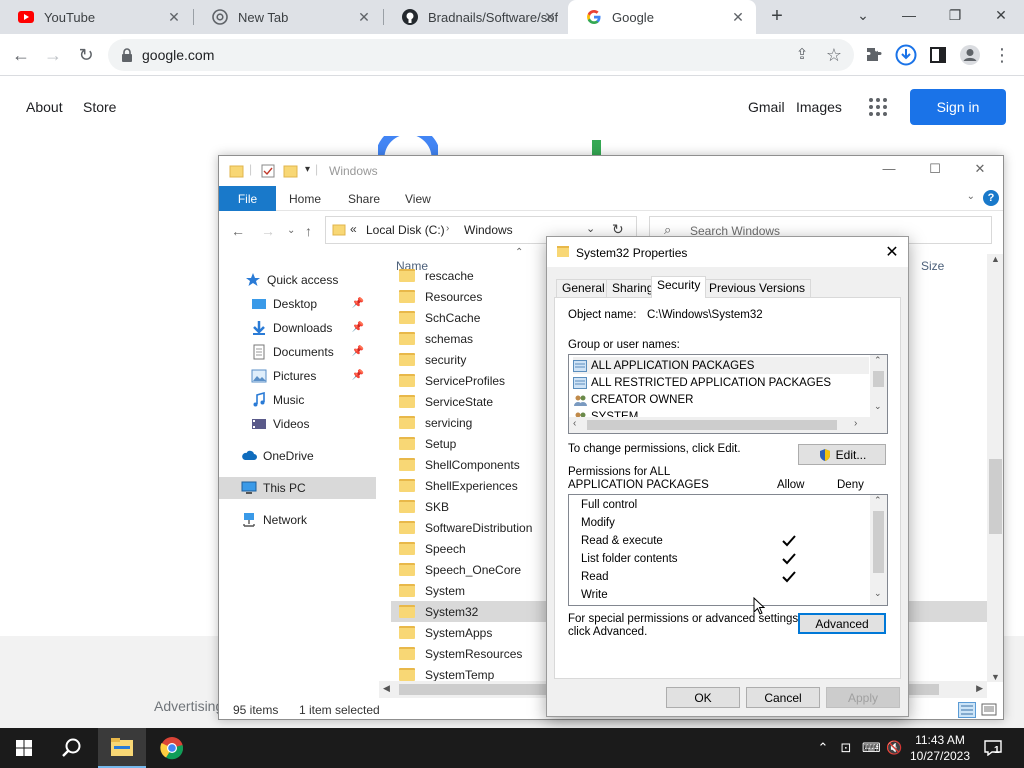 This screenshot has height=768, width=1024. I want to click on tab-general: General, so click(583, 288).